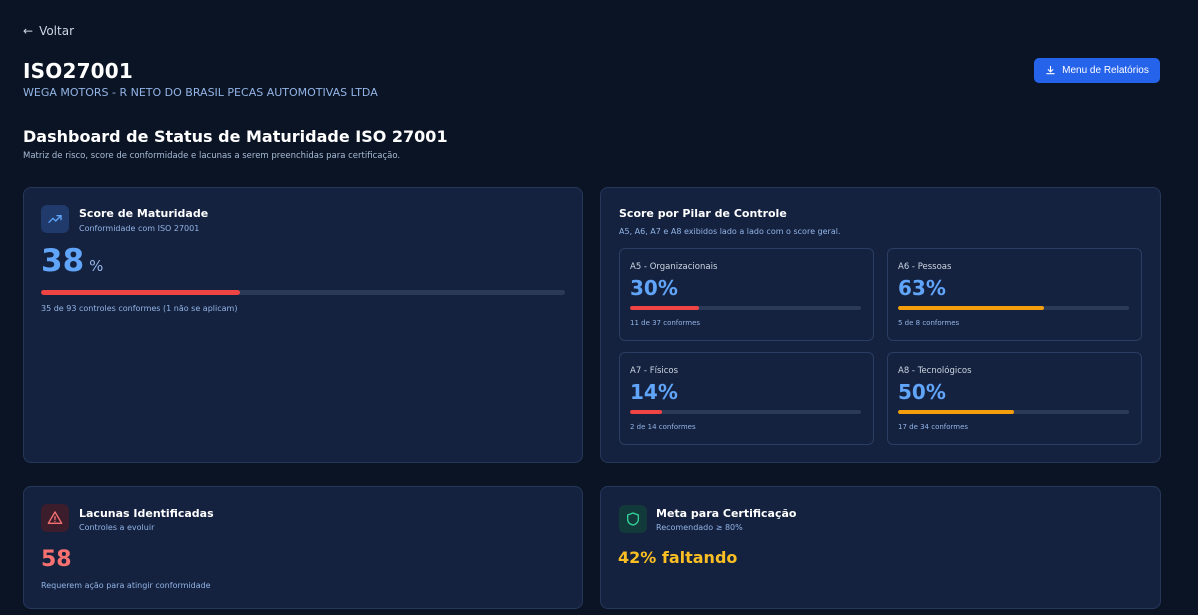  What do you see at coordinates (78, 71) in the screenshot?
I see `page-title: ISO27001` at bounding box center [78, 71].